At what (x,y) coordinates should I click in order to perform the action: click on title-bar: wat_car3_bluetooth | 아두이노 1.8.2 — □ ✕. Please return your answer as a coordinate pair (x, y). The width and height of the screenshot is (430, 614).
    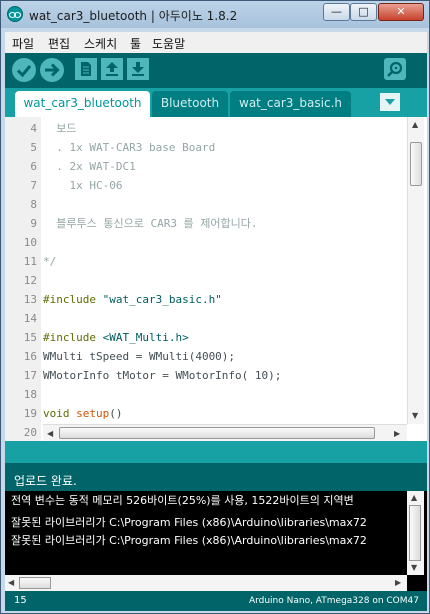
    Looking at the image, I should click on (215, 14).